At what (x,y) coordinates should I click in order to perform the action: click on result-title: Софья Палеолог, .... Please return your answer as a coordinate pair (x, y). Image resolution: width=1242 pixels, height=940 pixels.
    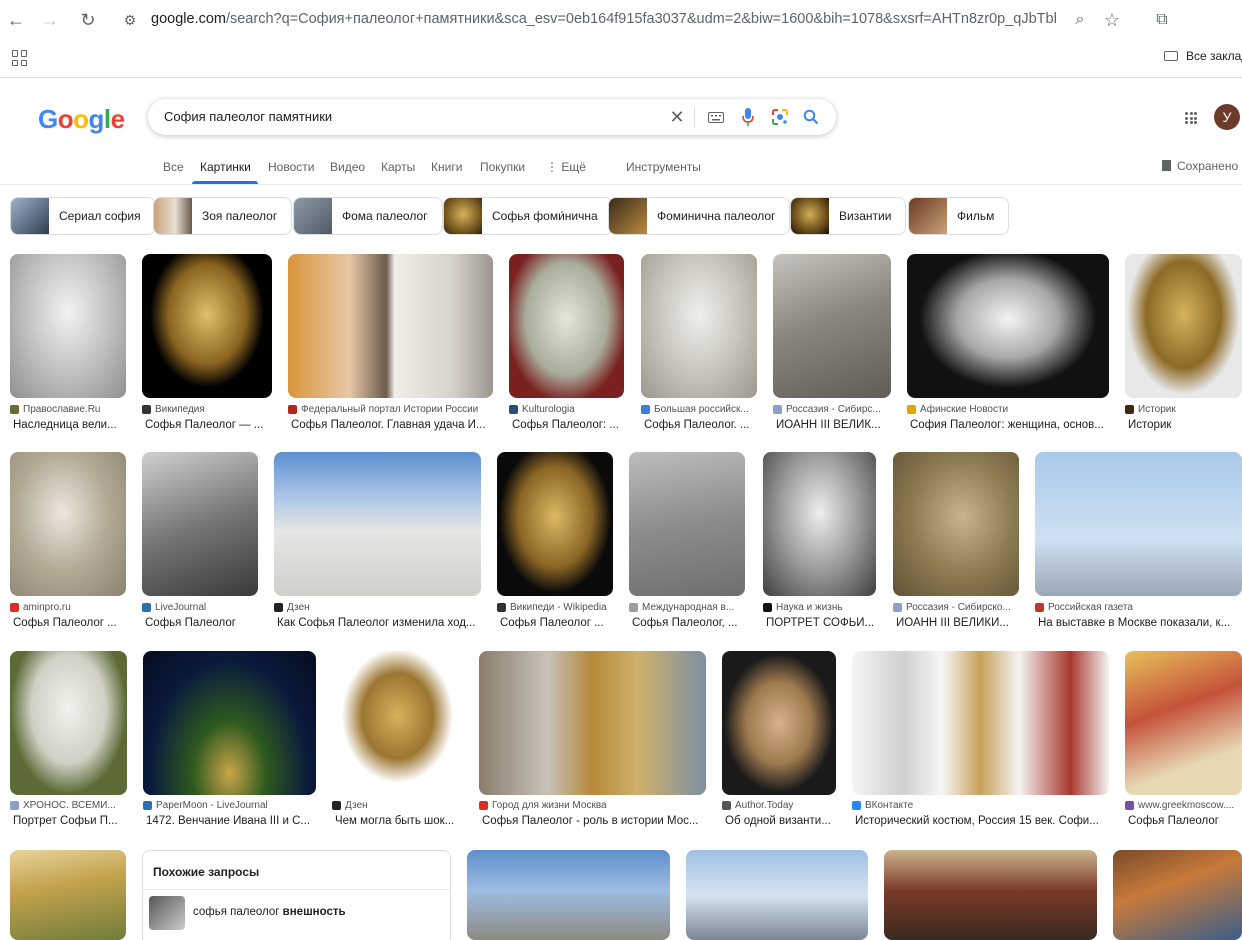
    Looking at the image, I should click on (688, 623).